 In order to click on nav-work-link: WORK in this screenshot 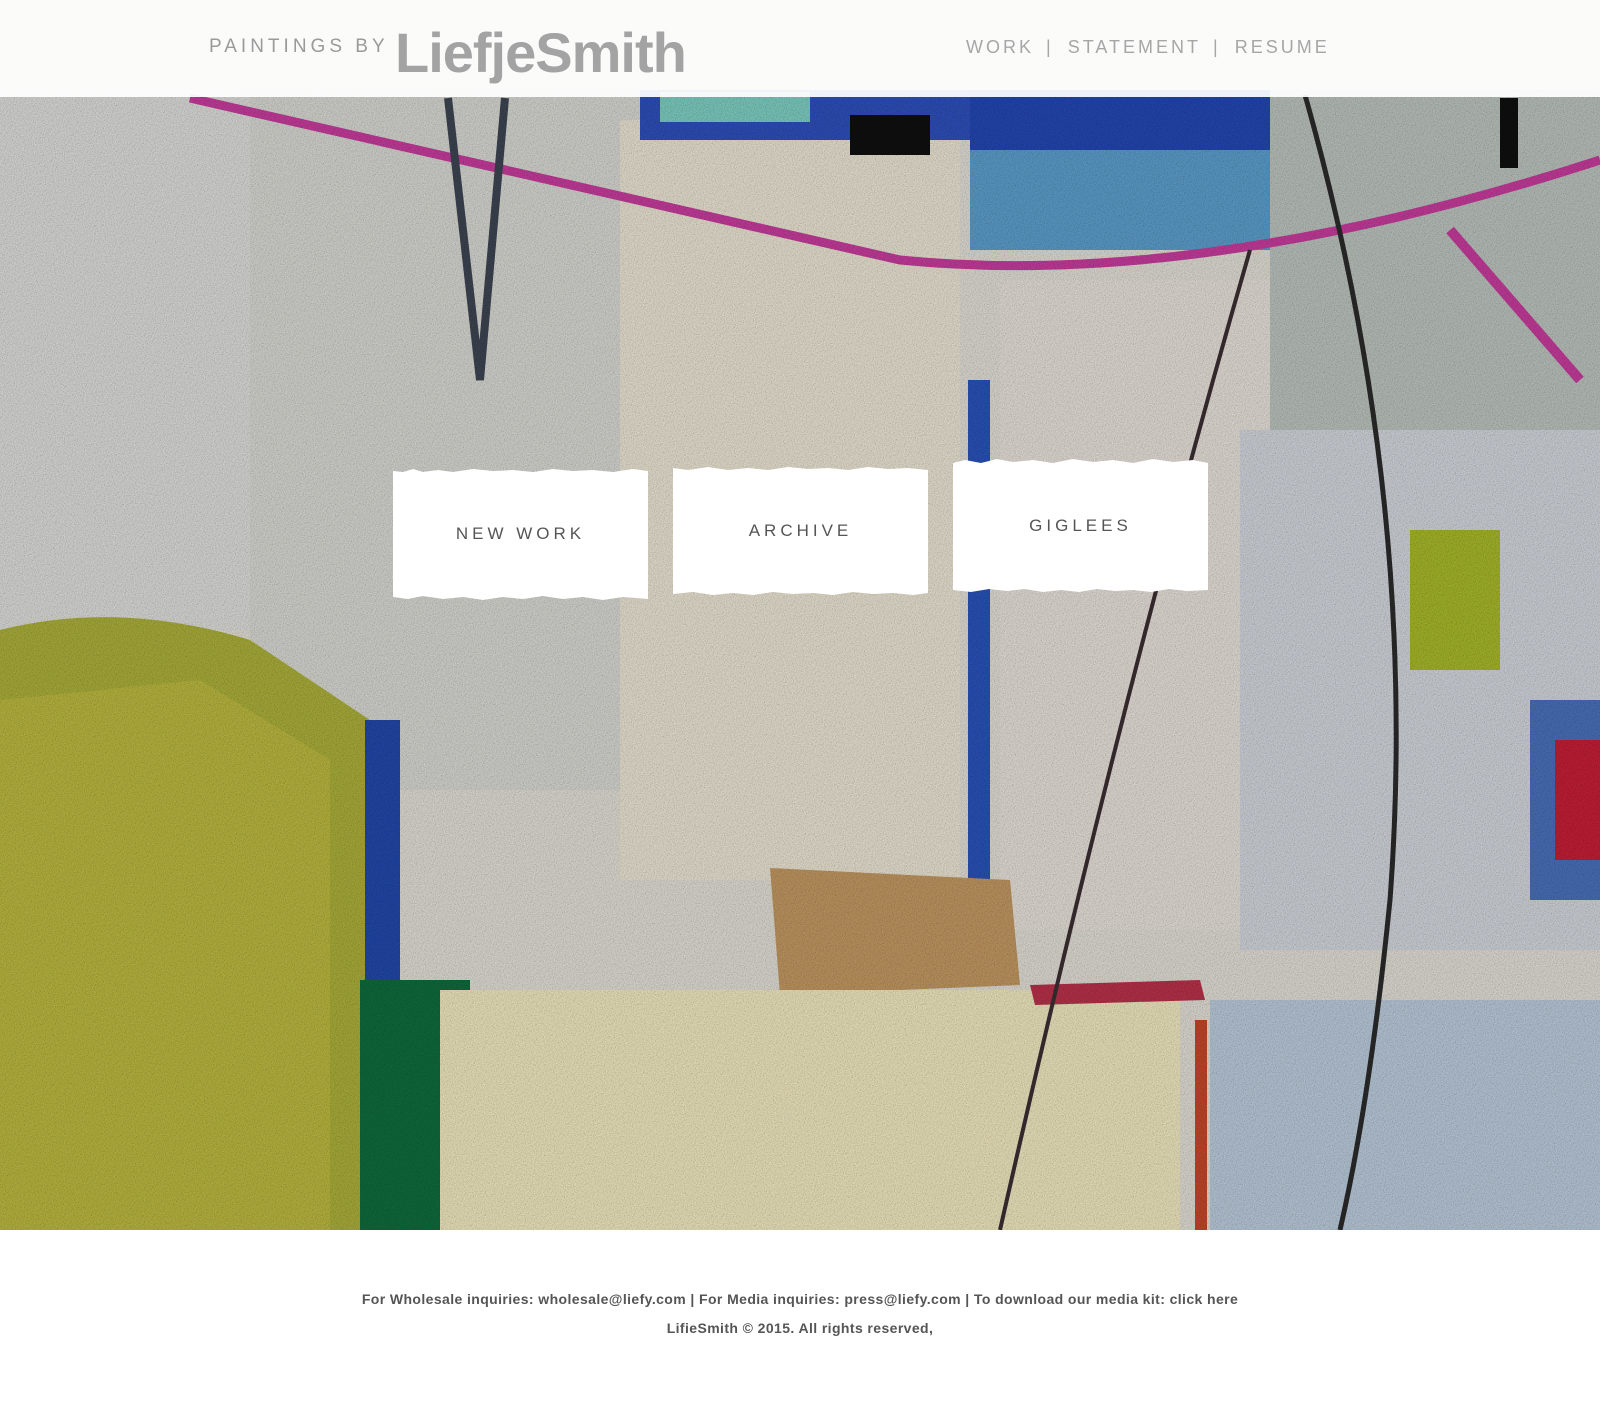, I will do `click(1000, 47)`.